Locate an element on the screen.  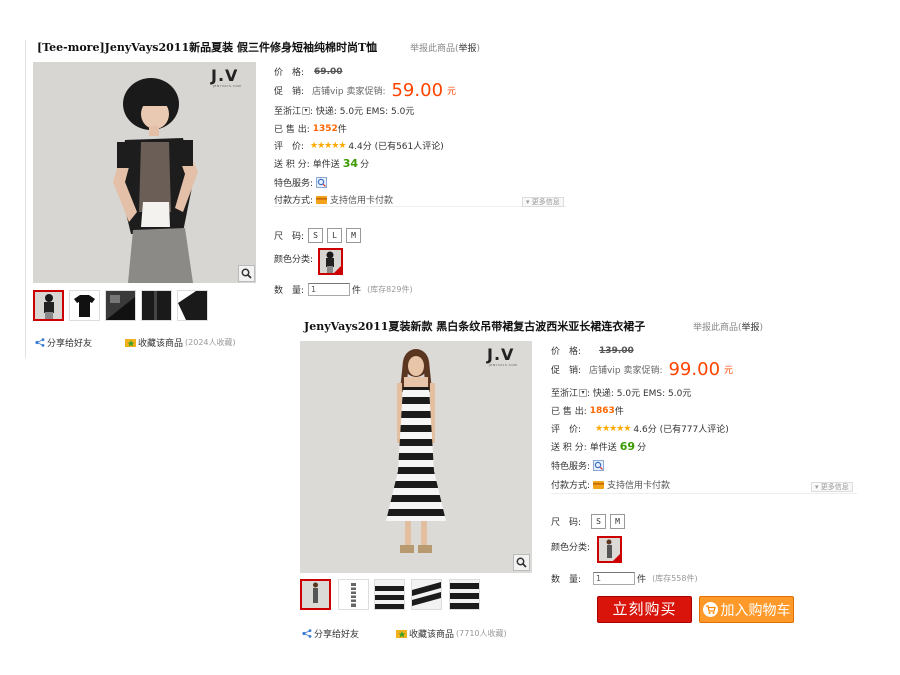
model-photo is located at coordinates (416, 457).